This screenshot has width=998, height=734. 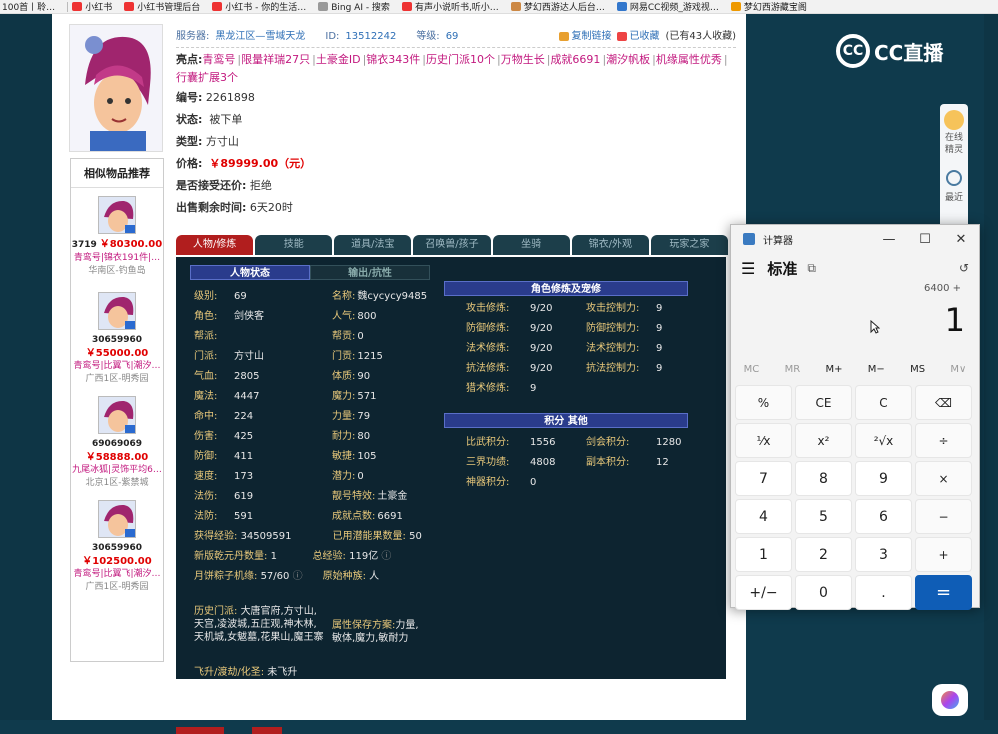 What do you see at coordinates (889, 239) in the screenshot?
I see `minimize-icon: —` at bounding box center [889, 239].